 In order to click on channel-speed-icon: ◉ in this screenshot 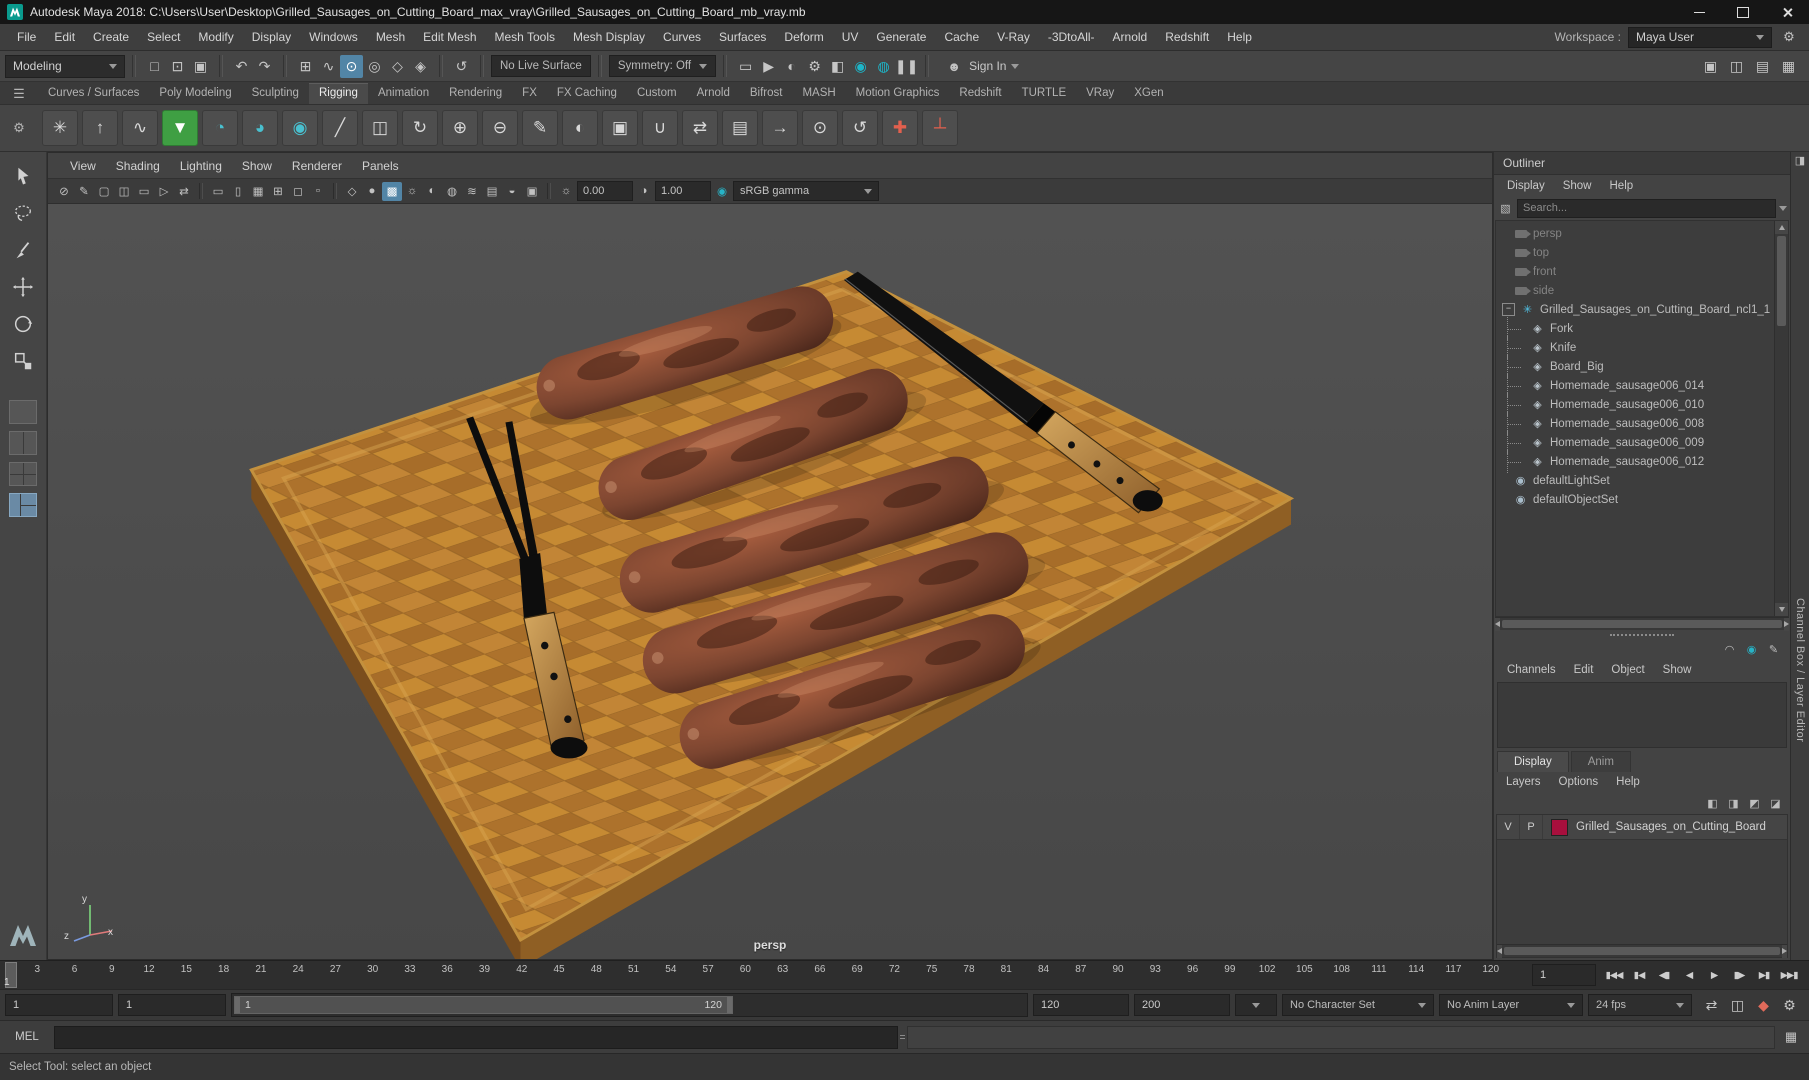, I will do `click(1751, 649)`.